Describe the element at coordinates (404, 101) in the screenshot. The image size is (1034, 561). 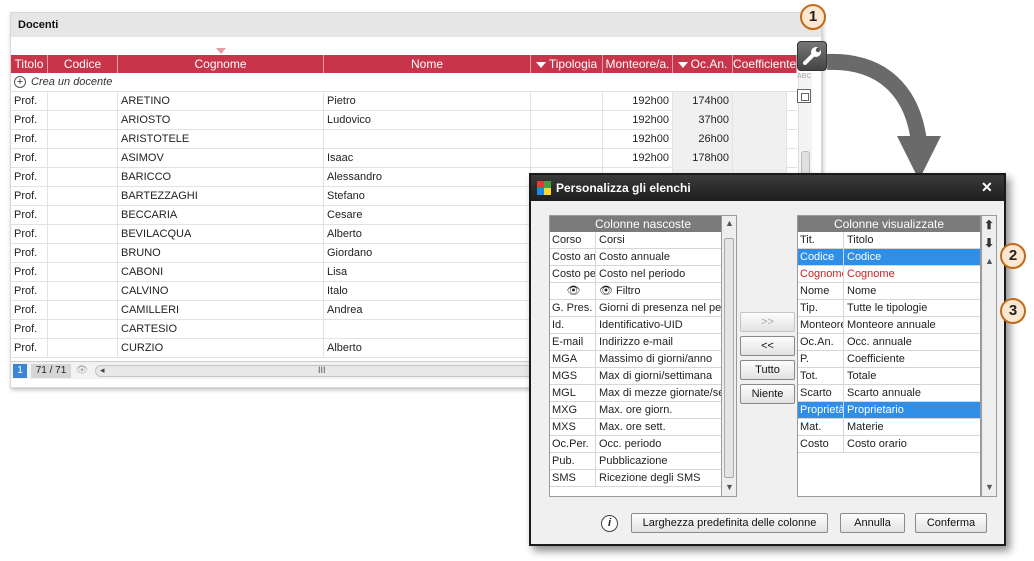
I see `table-row: Prof. ARETINO Pietro 192h00 174h00` at that location.